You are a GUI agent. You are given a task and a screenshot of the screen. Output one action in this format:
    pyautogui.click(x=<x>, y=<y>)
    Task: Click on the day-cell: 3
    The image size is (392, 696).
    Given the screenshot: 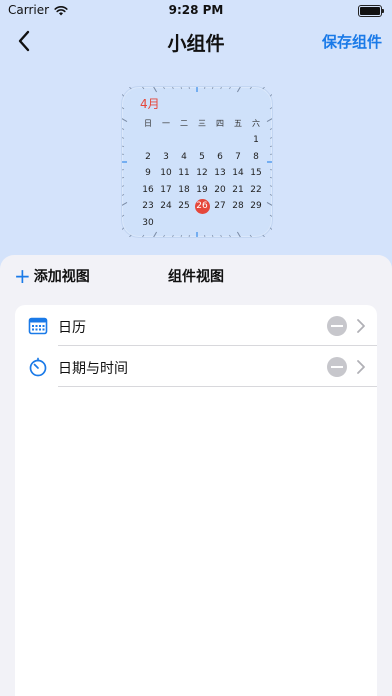 What is the action you would take?
    pyautogui.click(x=166, y=156)
    